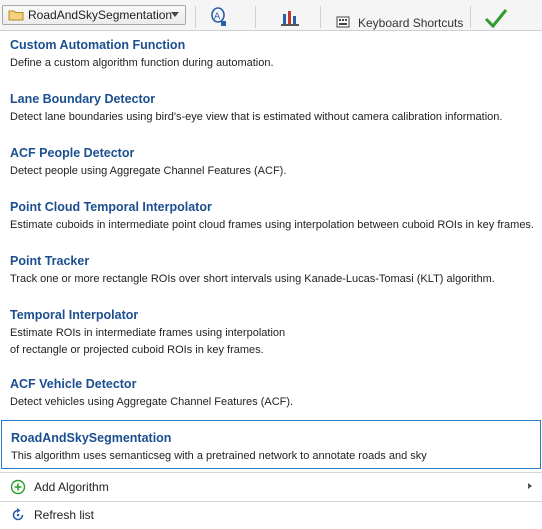 This screenshot has height=529, width=542. What do you see at coordinates (71, 487) in the screenshot?
I see `add-algorithm-label: Add Algorithm` at bounding box center [71, 487].